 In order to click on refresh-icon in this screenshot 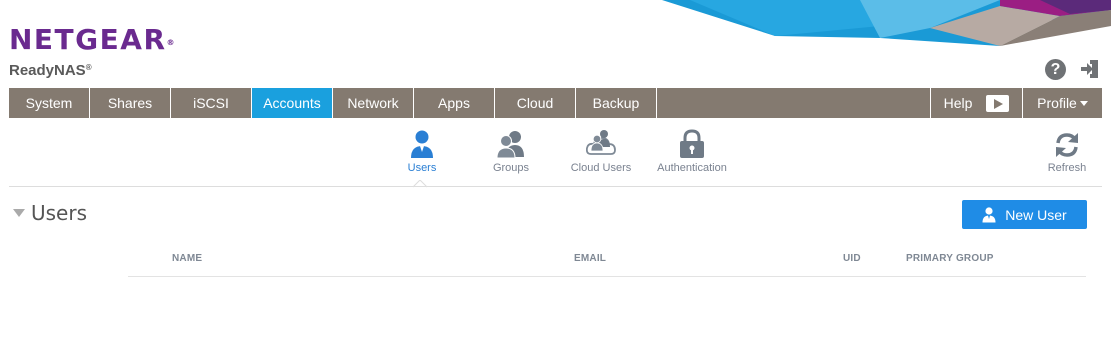, I will do `click(1067, 143)`.